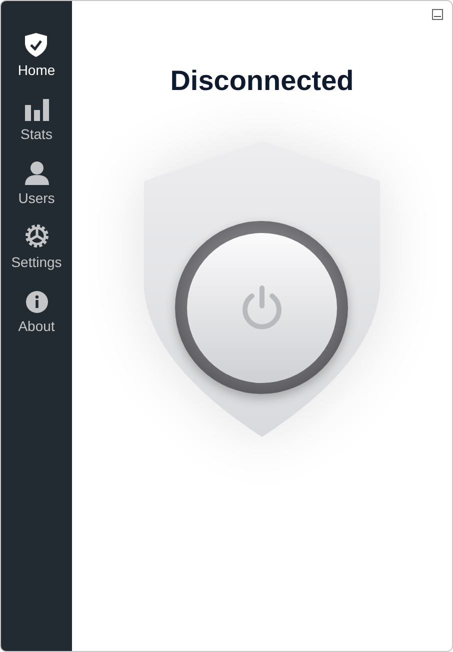 Image resolution: width=453 pixels, height=652 pixels. I want to click on nav-item: About, so click(36, 311).